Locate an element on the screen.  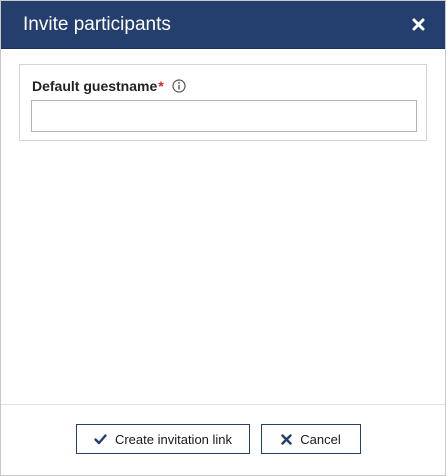
create-invitation-link-button: Create invitation link is located at coordinates (163, 439).